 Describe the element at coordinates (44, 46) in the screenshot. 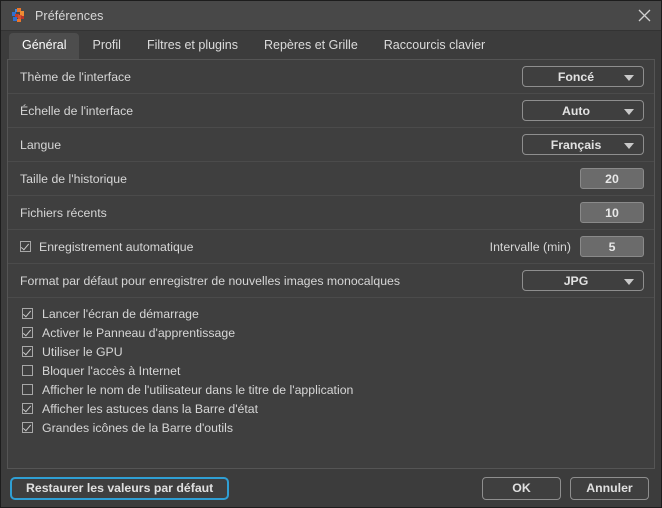

I see `tab-general: Général` at that location.